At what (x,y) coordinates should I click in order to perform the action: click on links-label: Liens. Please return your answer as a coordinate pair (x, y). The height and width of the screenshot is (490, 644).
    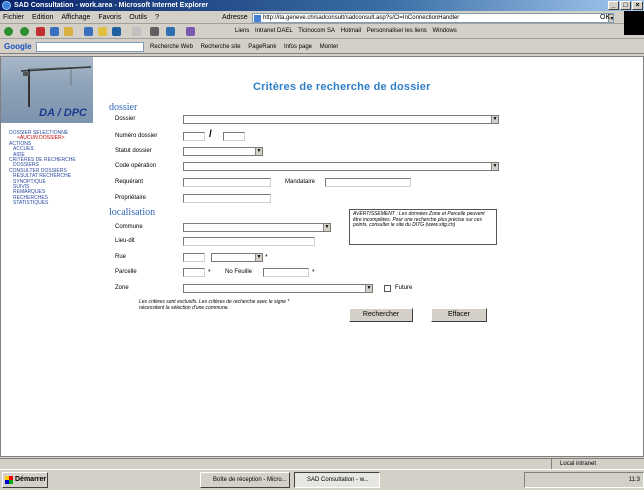
    Looking at the image, I should click on (242, 31).